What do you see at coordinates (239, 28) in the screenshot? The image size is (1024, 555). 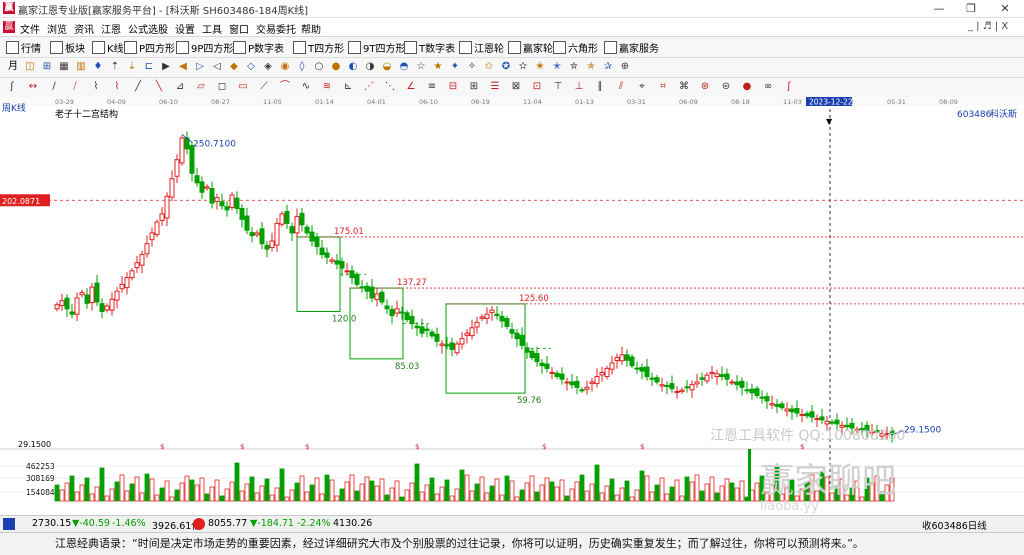 I see `menu-window: 窗口` at bounding box center [239, 28].